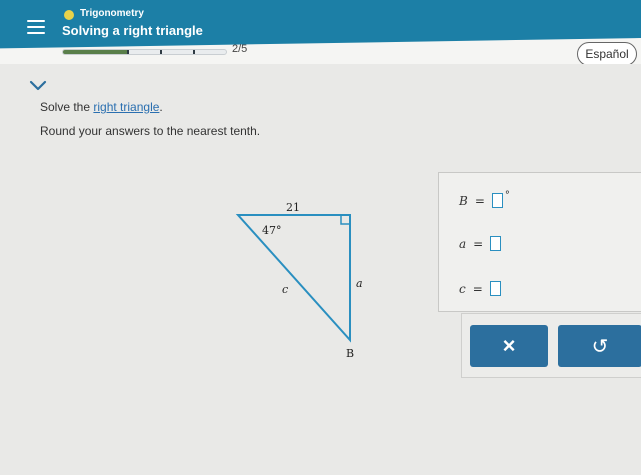  Describe the element at coordinates (607, 54) in the screenshot. I see `spanish-language-button: Español` at that location.